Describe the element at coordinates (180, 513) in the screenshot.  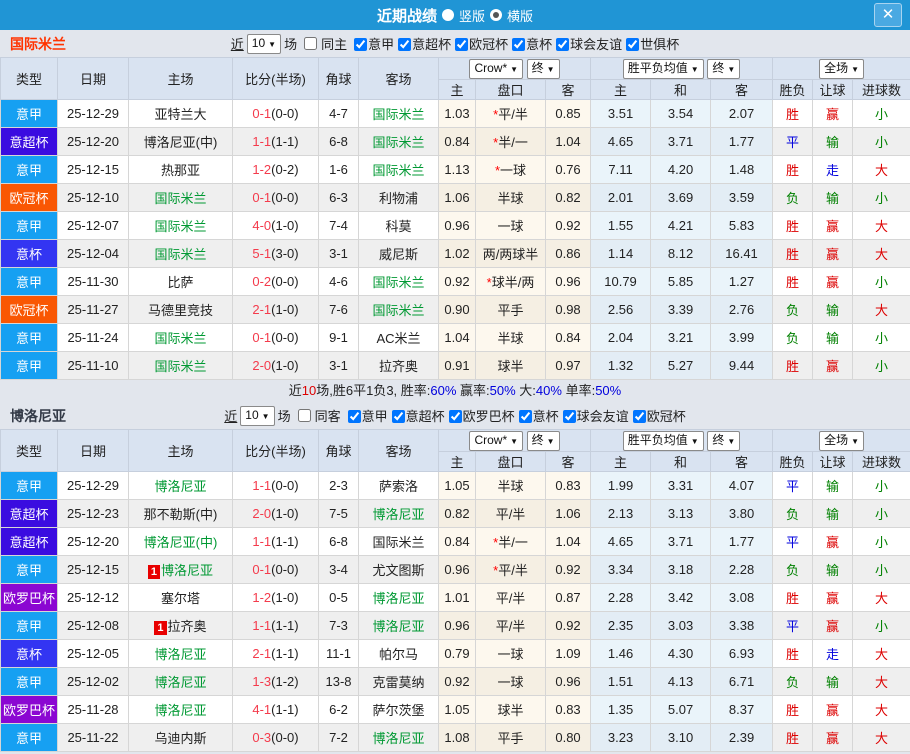
I see `home-cell: 那不勒斯(中)` at that location.